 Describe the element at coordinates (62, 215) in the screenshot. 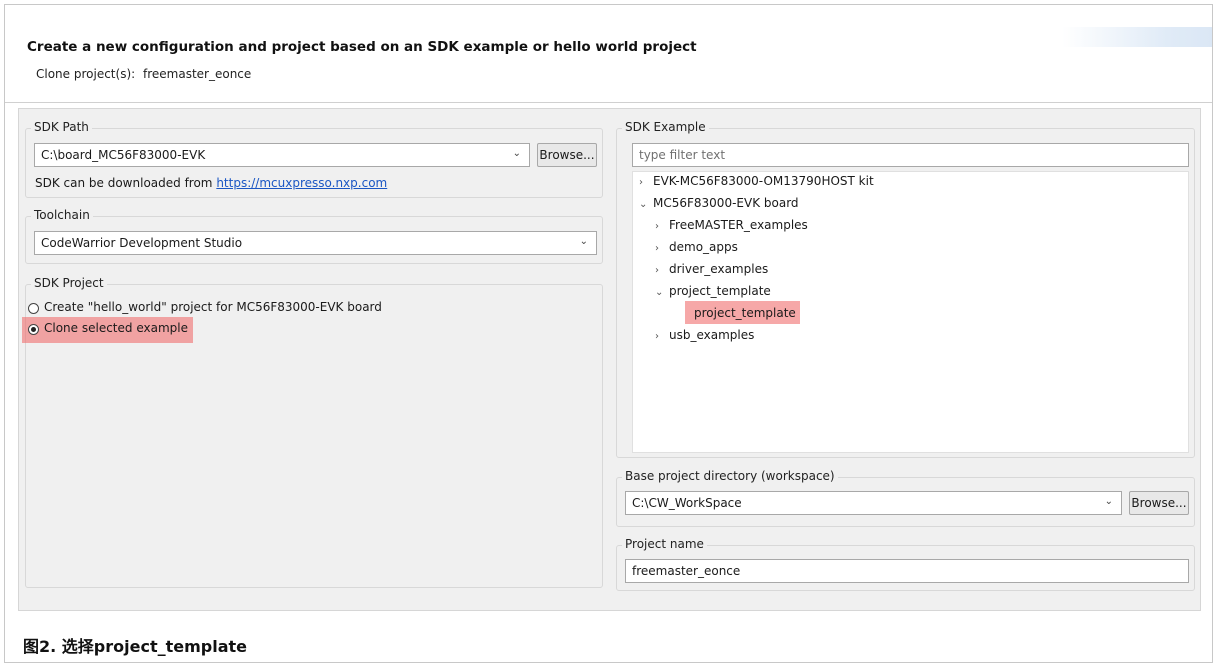

I see `toolchain-label: Toolchain` at that location.